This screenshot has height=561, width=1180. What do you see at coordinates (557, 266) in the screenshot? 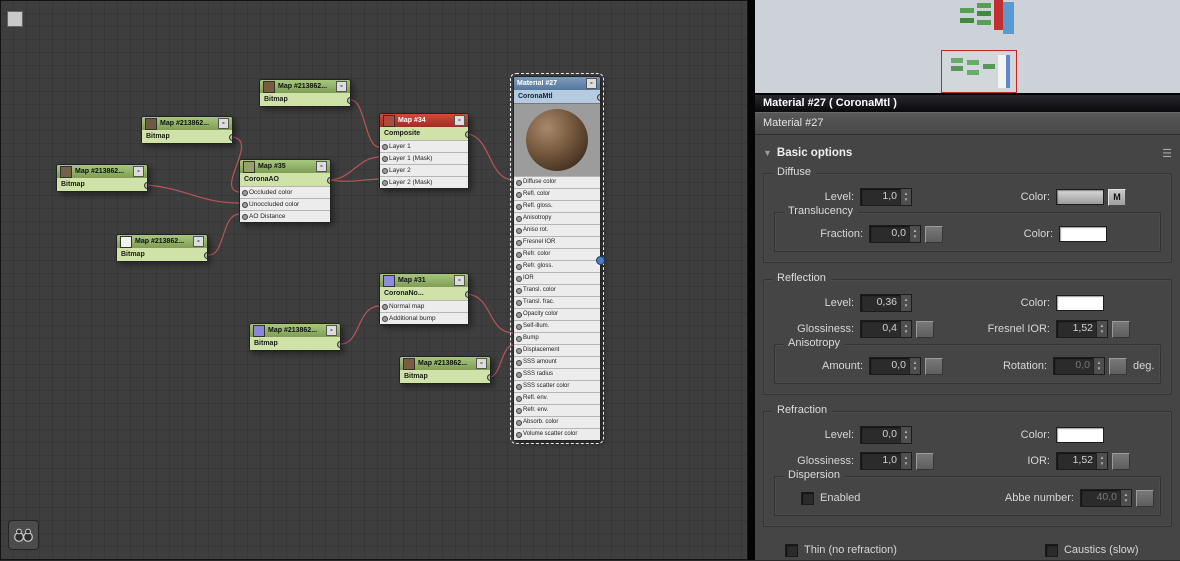
I see `node-socket-row: Refr. gloss.` at bounding box center [557, 266].